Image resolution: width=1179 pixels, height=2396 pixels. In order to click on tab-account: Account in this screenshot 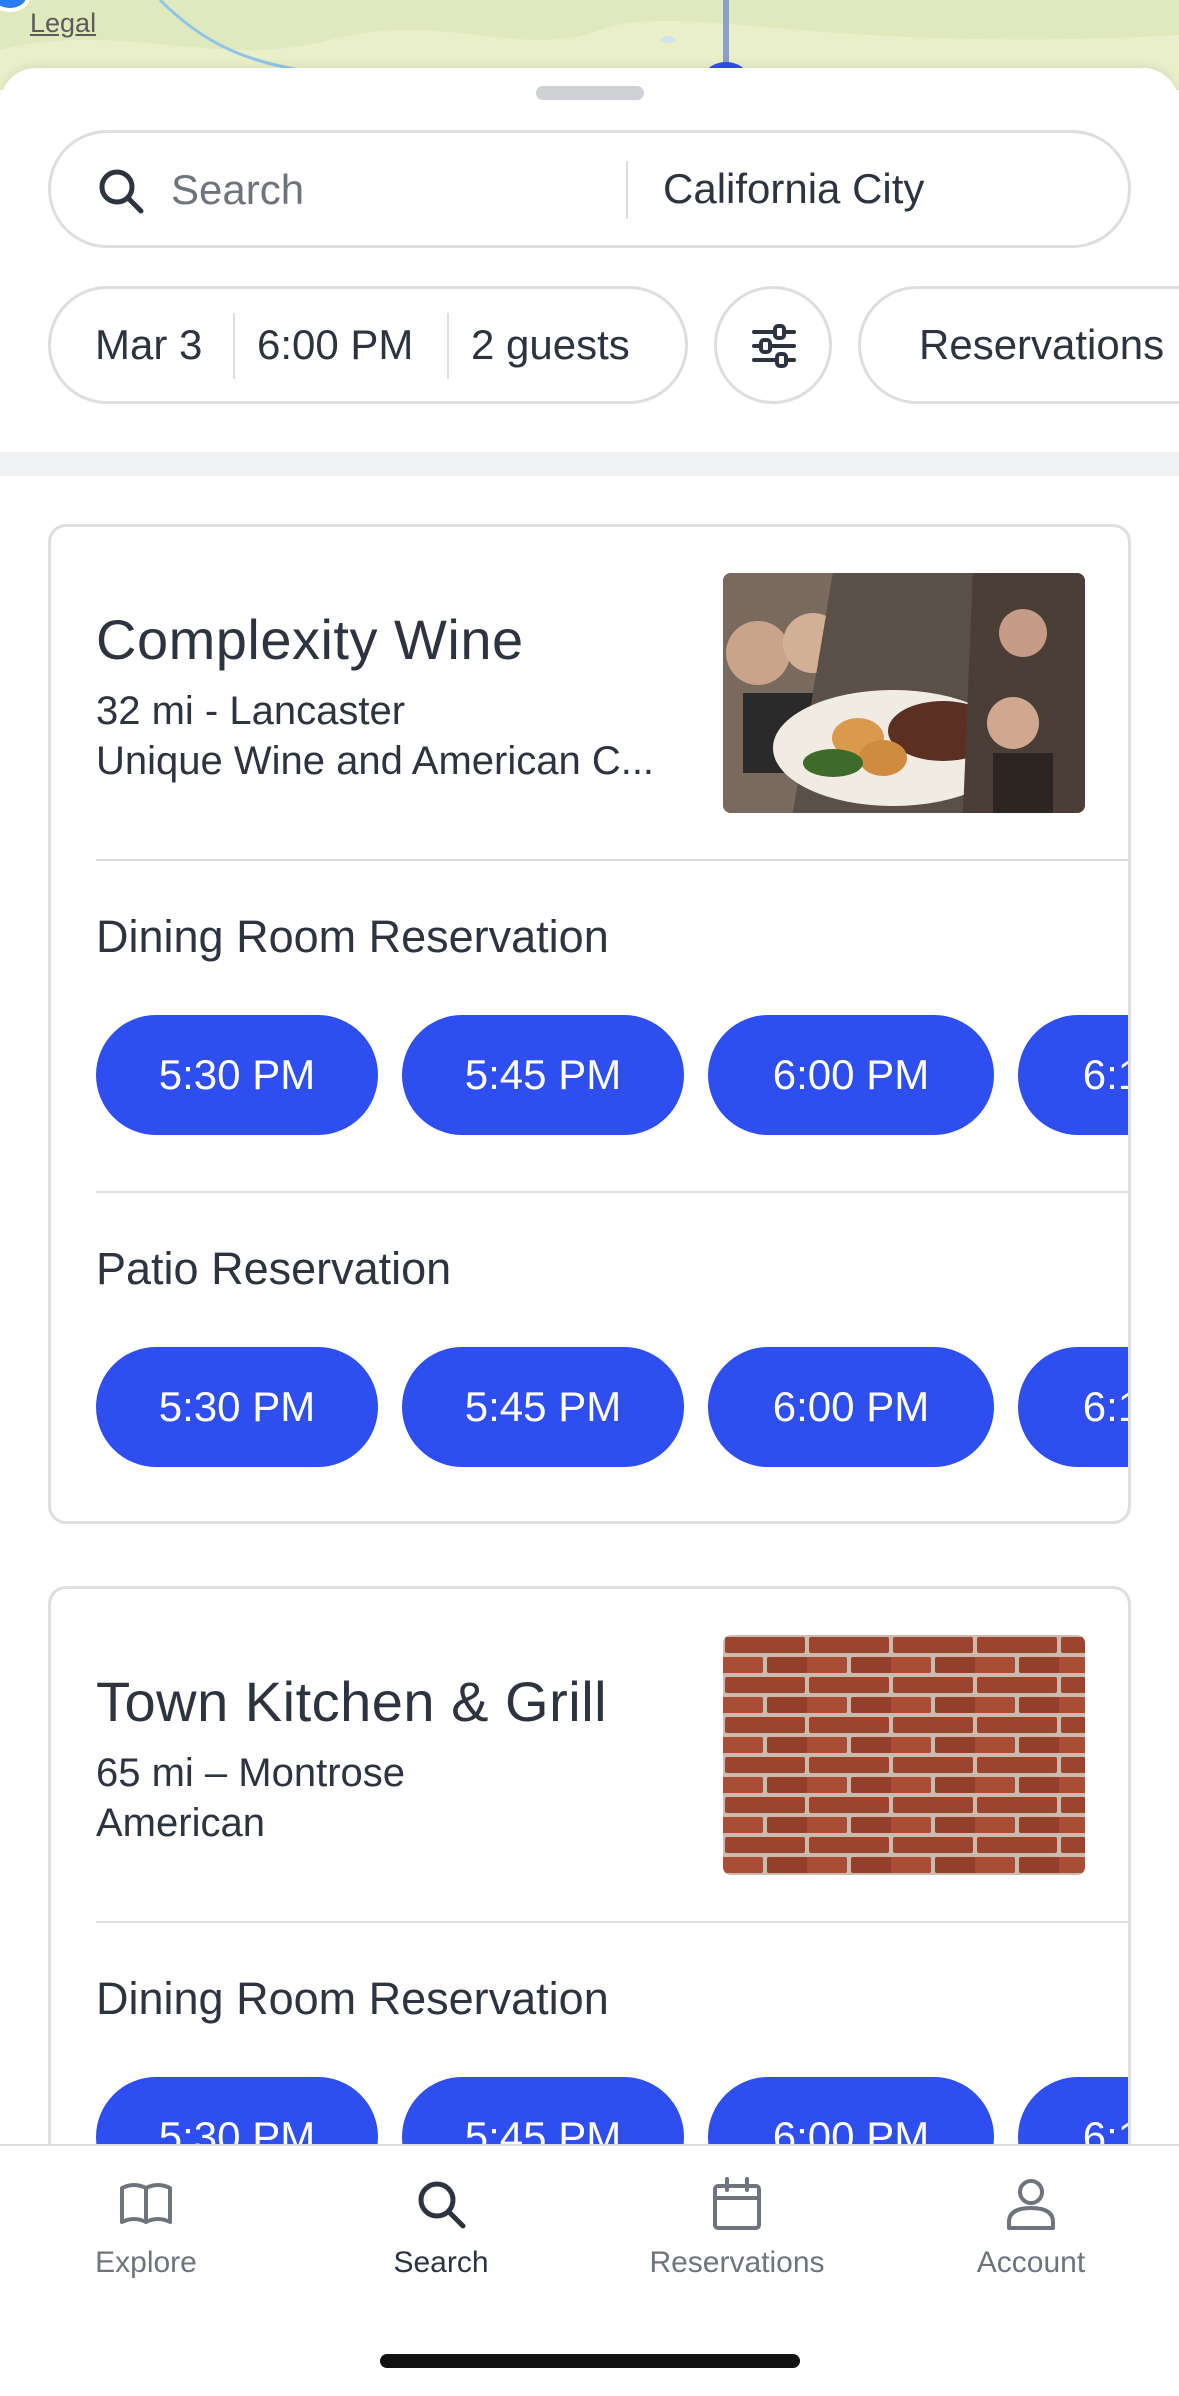, I will do `click(1031, 2227)`.